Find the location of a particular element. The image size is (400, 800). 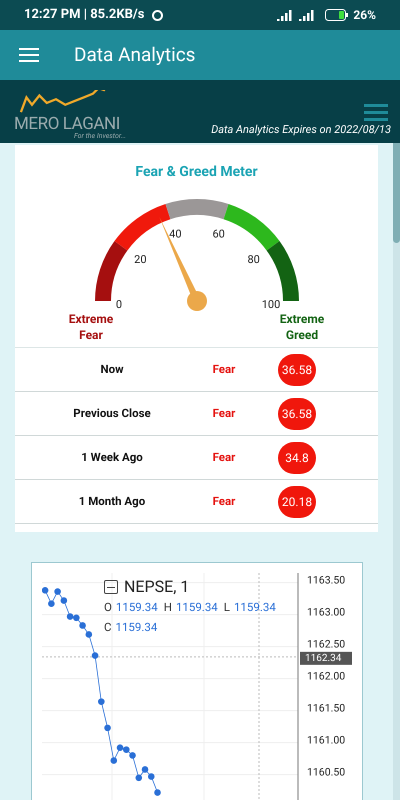

axis-label: 1161.50 is located at coordinates (326, 707).